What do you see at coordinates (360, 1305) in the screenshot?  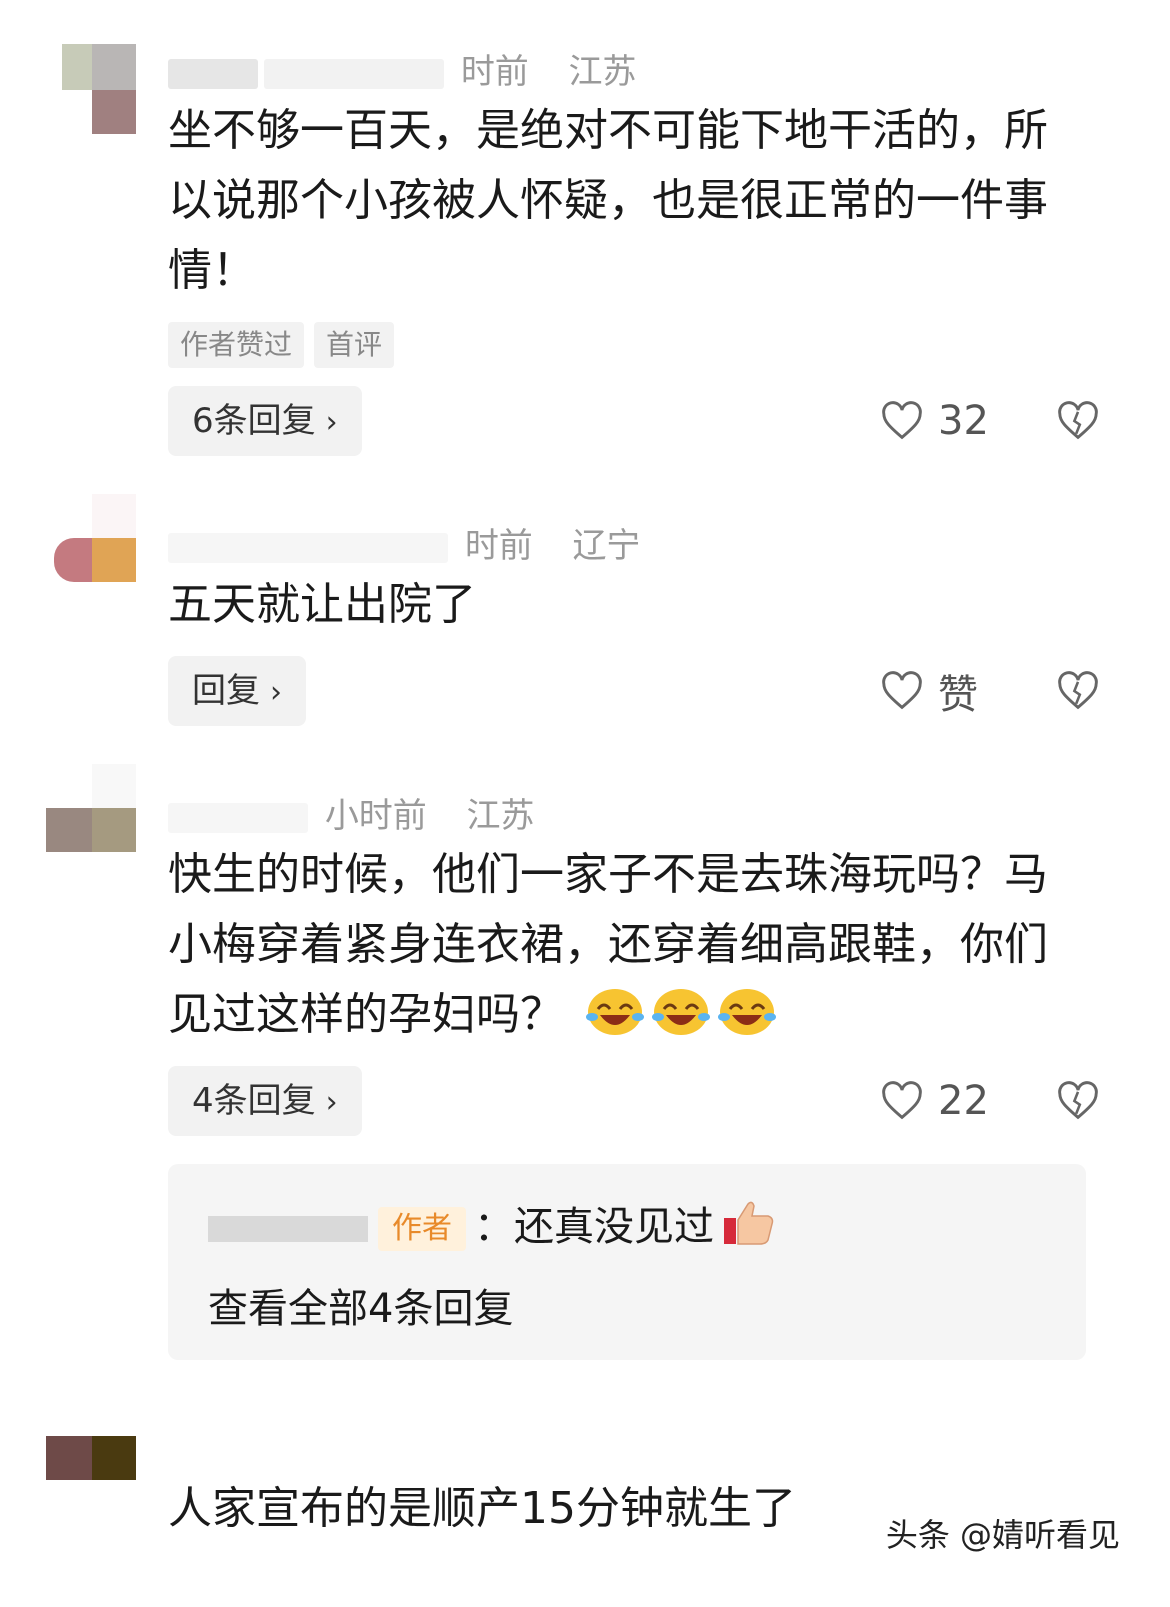 I see `view-all-replies-link: 查看全部4条回复` at bounding box center [360, 1305].